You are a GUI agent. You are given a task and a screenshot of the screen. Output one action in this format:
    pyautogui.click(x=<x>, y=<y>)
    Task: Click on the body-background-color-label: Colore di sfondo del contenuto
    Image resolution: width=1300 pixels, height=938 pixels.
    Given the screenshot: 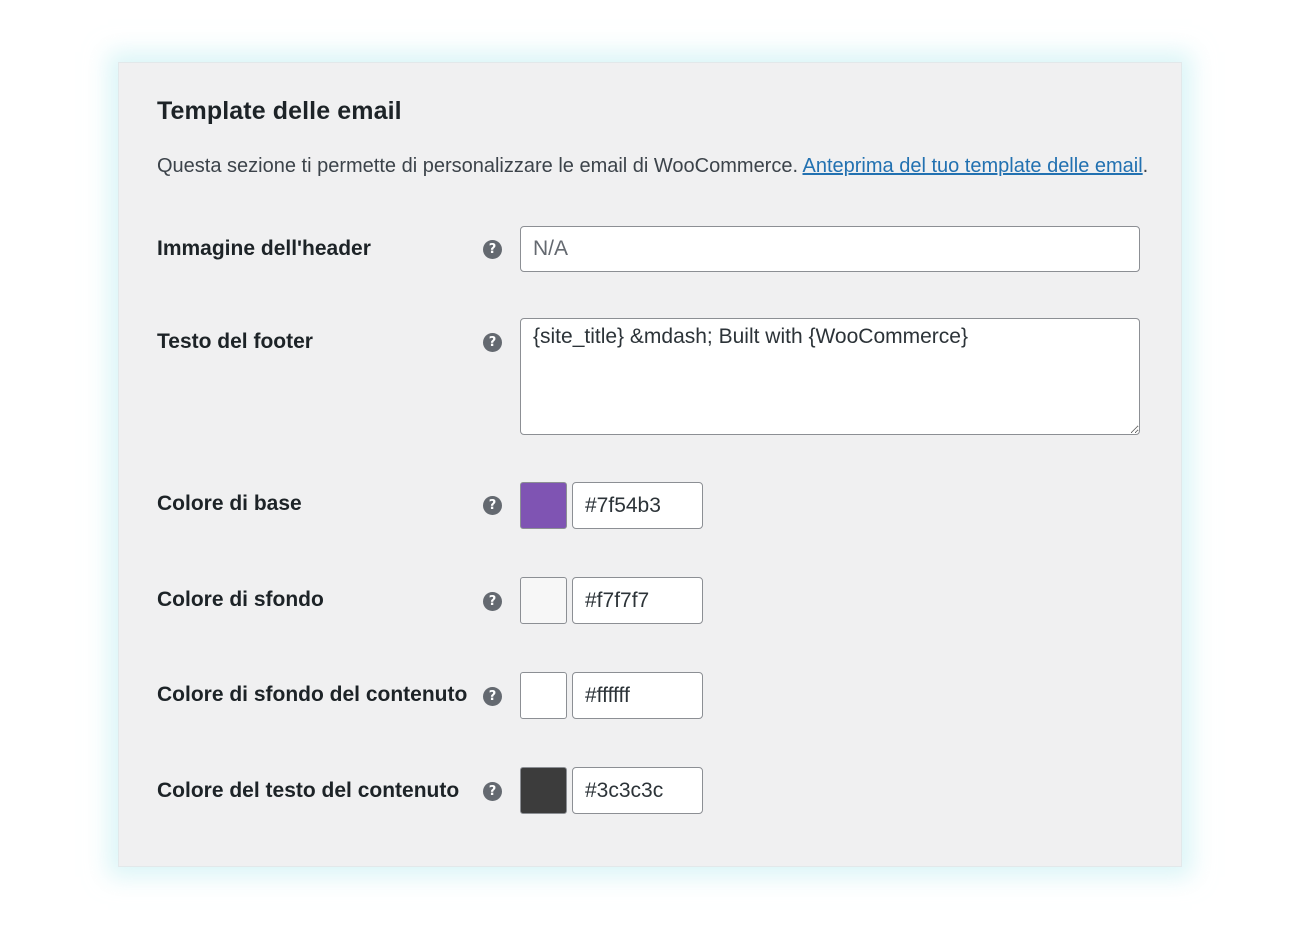 What is the action you would take?
    pyautogui.click(x=312, y=694)
    